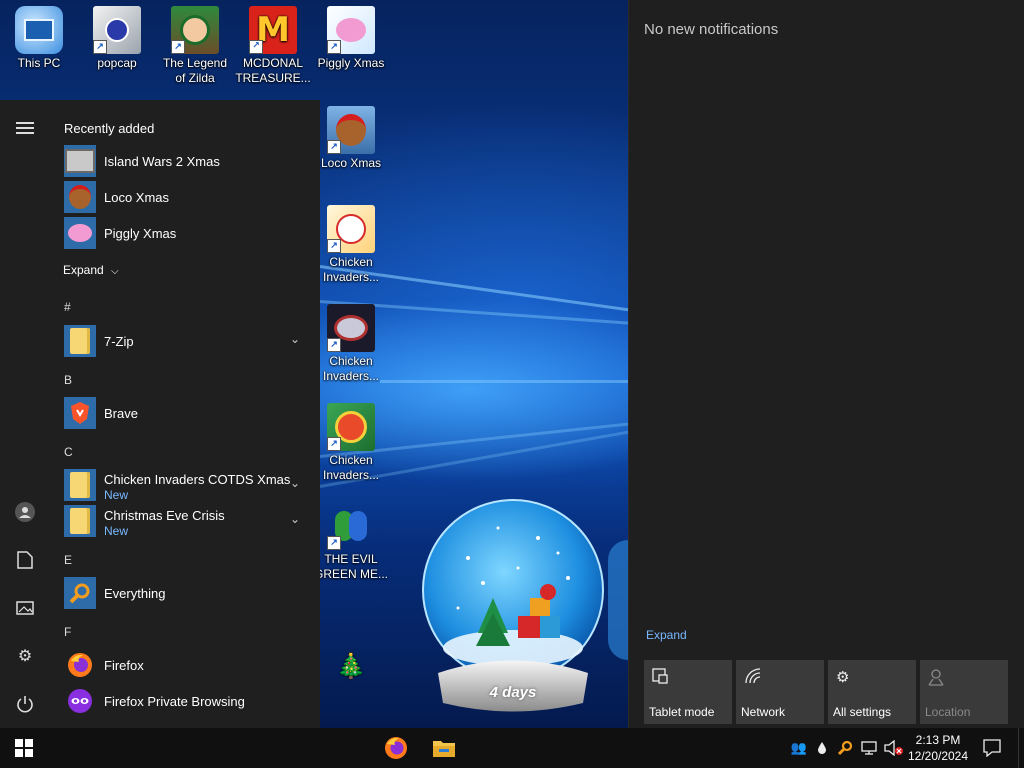 This screenshot has width=1024, height=768. What do you see at coordinates (174, 701) in the screenshot?
I see `app-name: Firefox Private Browsing` at bounding box center [174, 701].